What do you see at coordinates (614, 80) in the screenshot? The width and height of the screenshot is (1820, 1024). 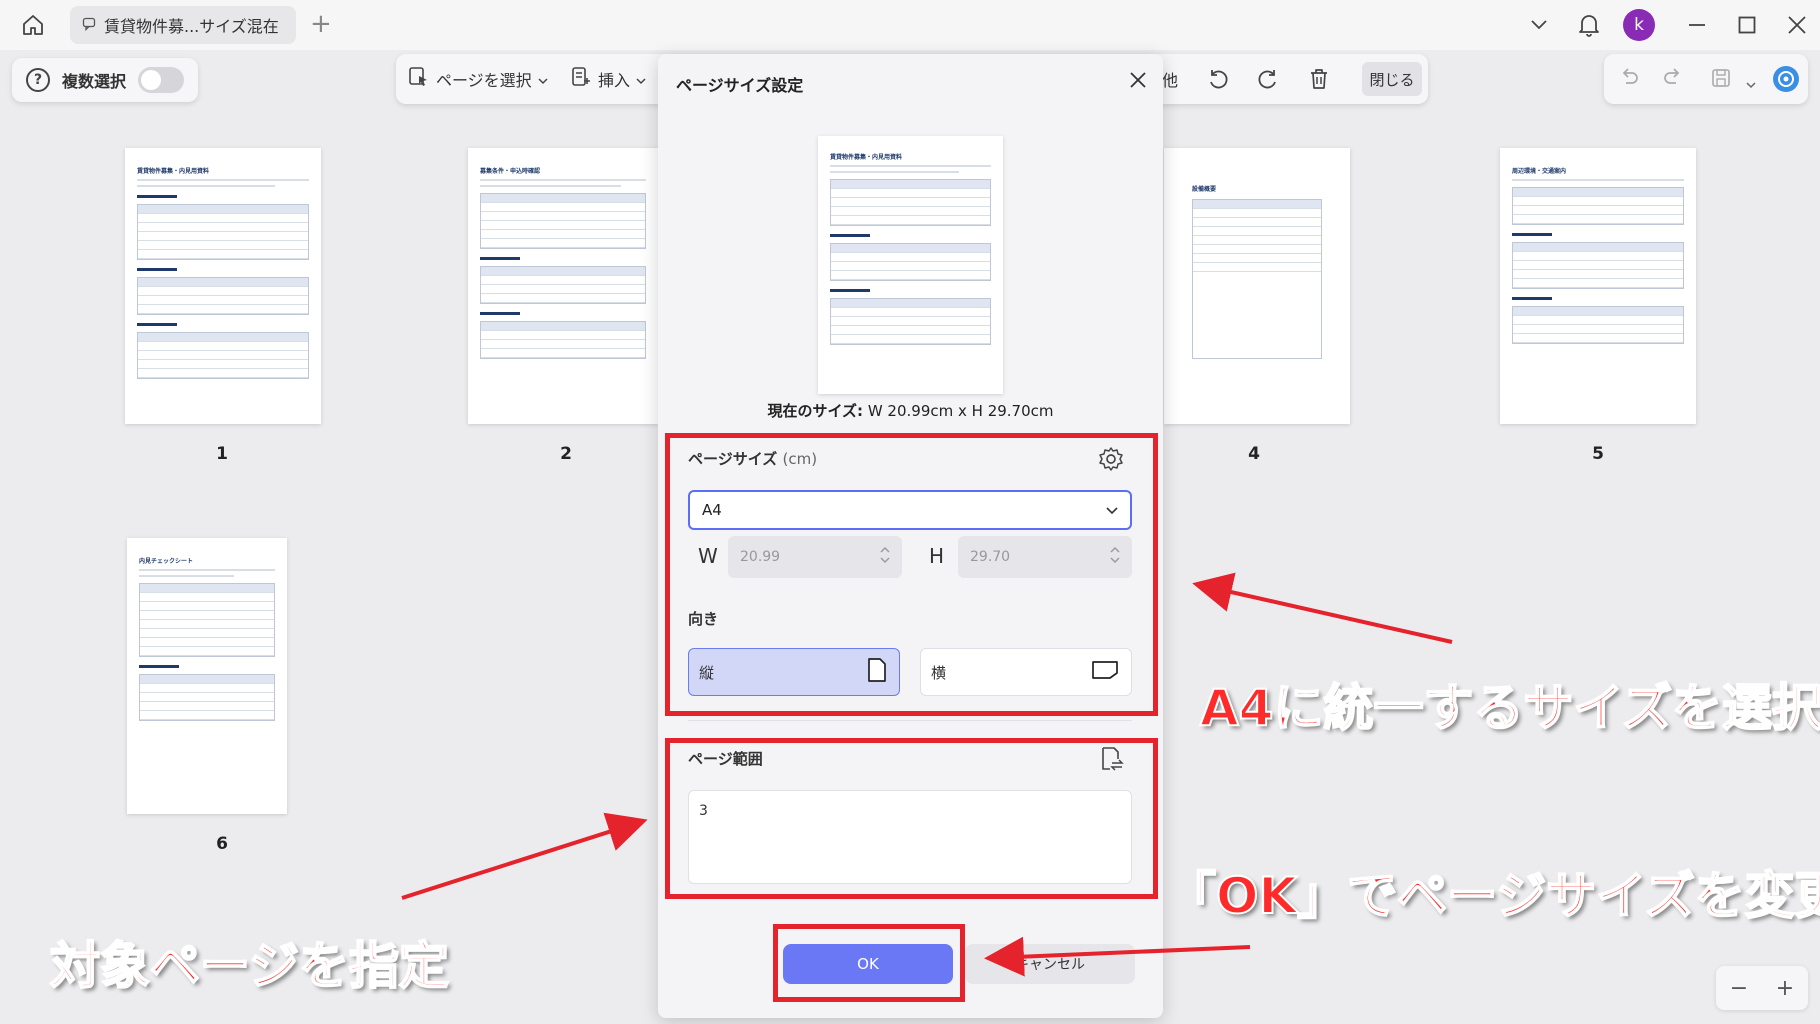 I see `insert-label: 挿入` at bounding box center [614, 80].